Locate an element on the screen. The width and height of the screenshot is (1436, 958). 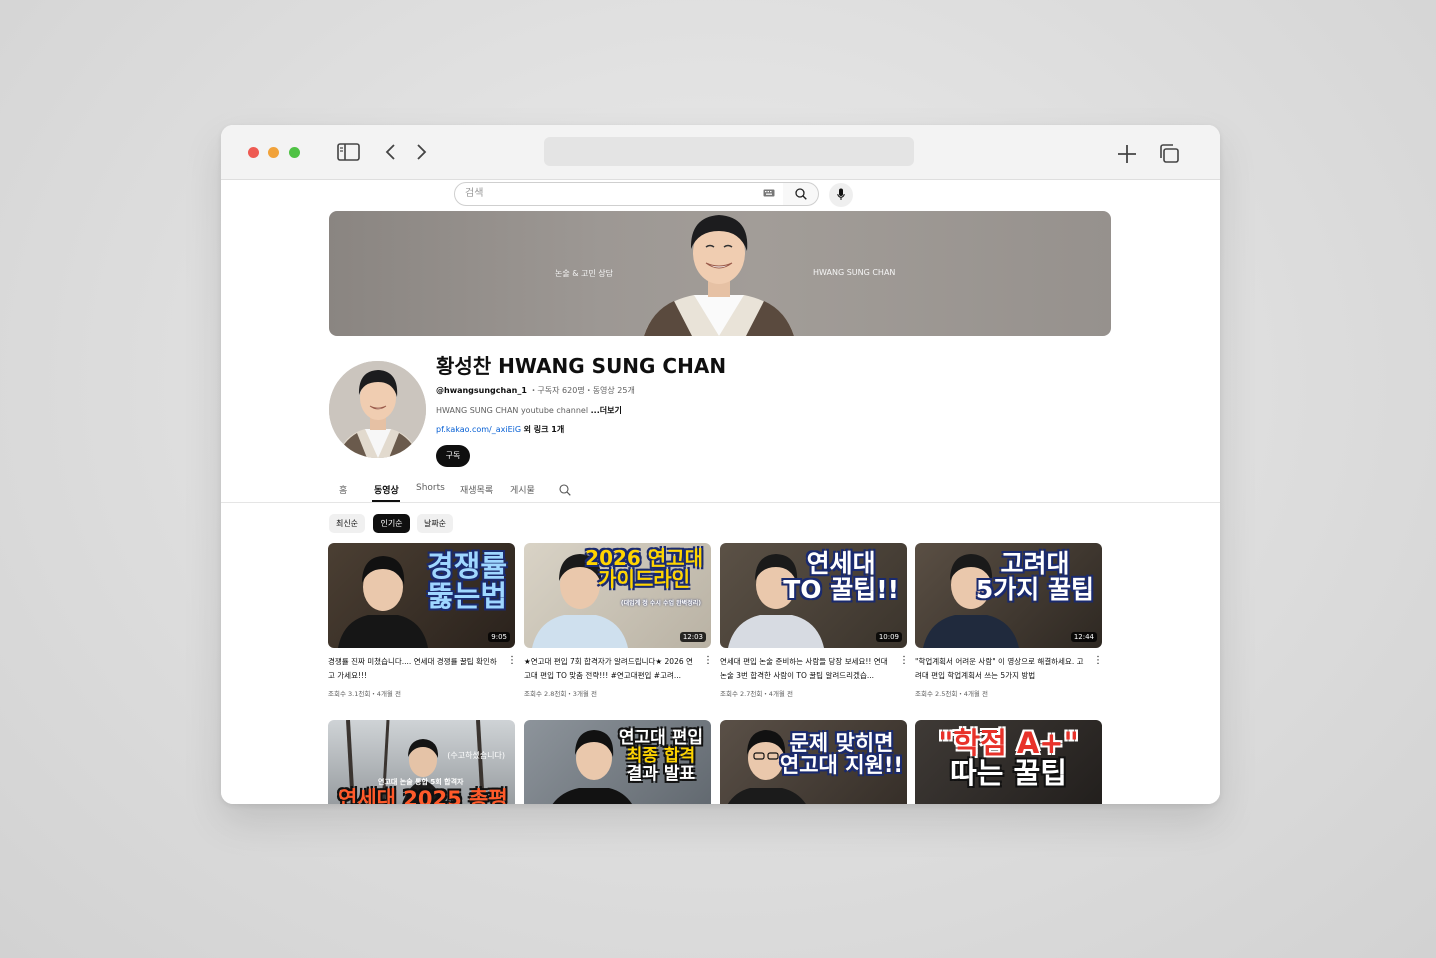
minimize-window-button is located at coordinates (273, 152).